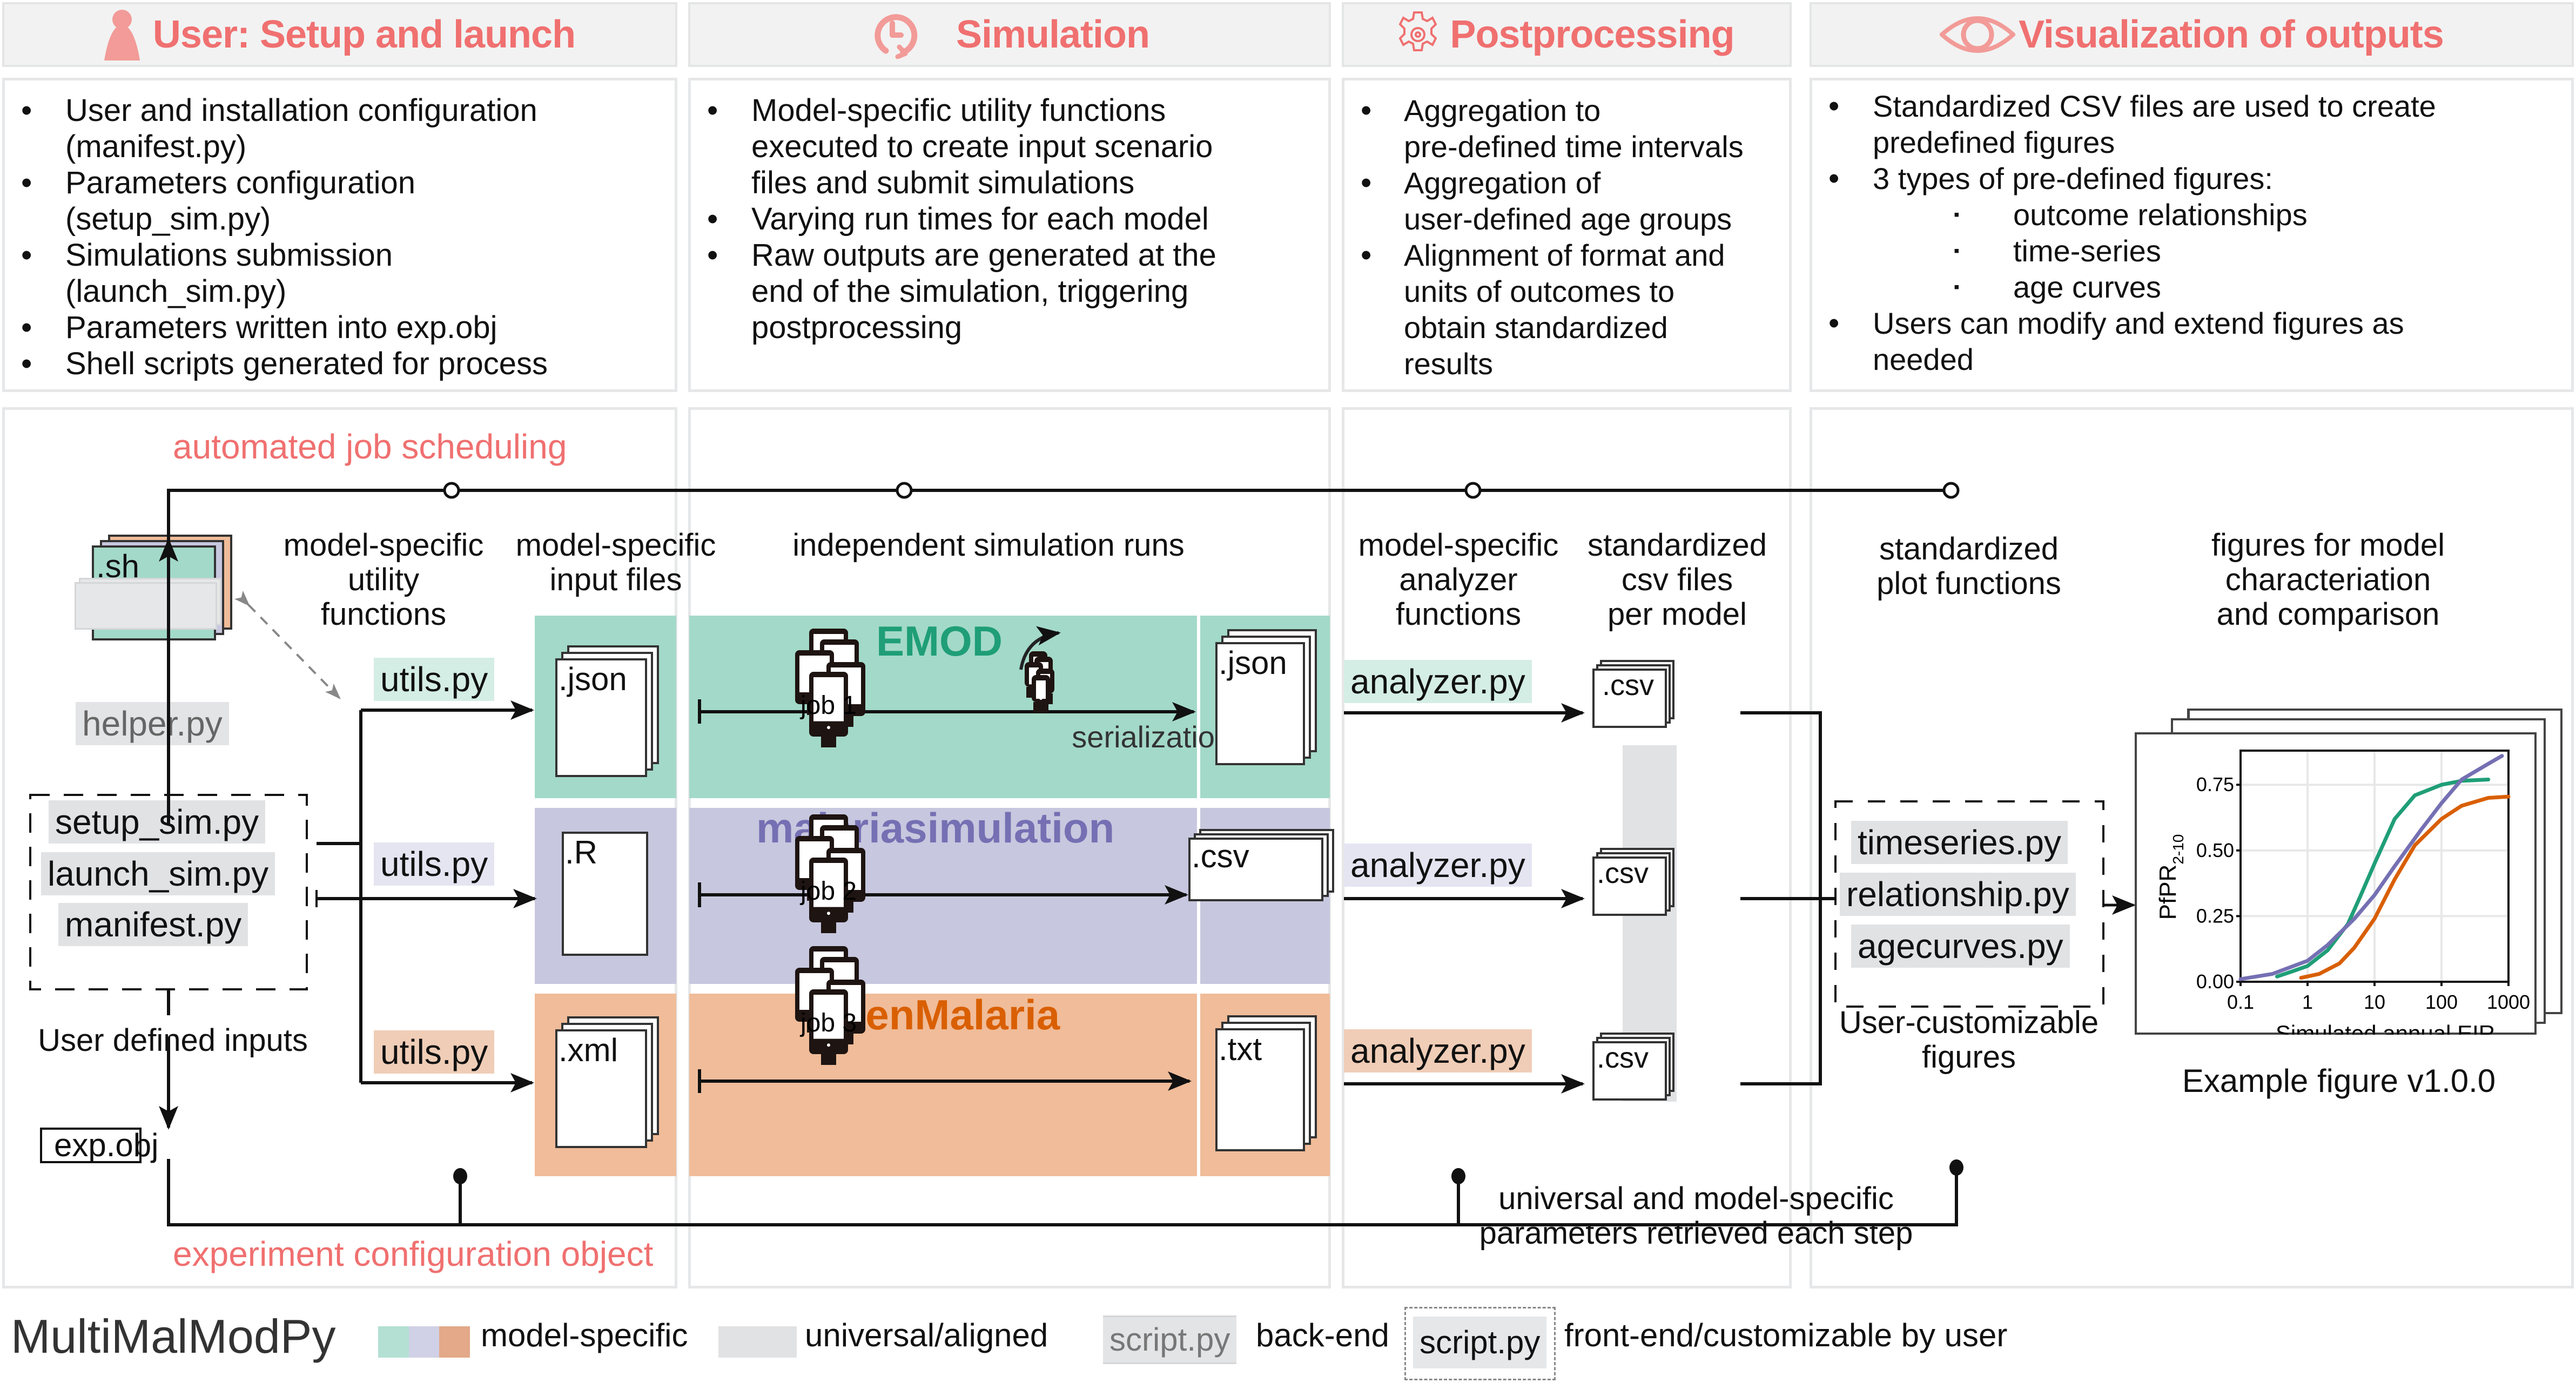 This screenshot has height=1383, width=2576. I want to click on experiment-config-label: experiment configuration object, so click(413, 1253).